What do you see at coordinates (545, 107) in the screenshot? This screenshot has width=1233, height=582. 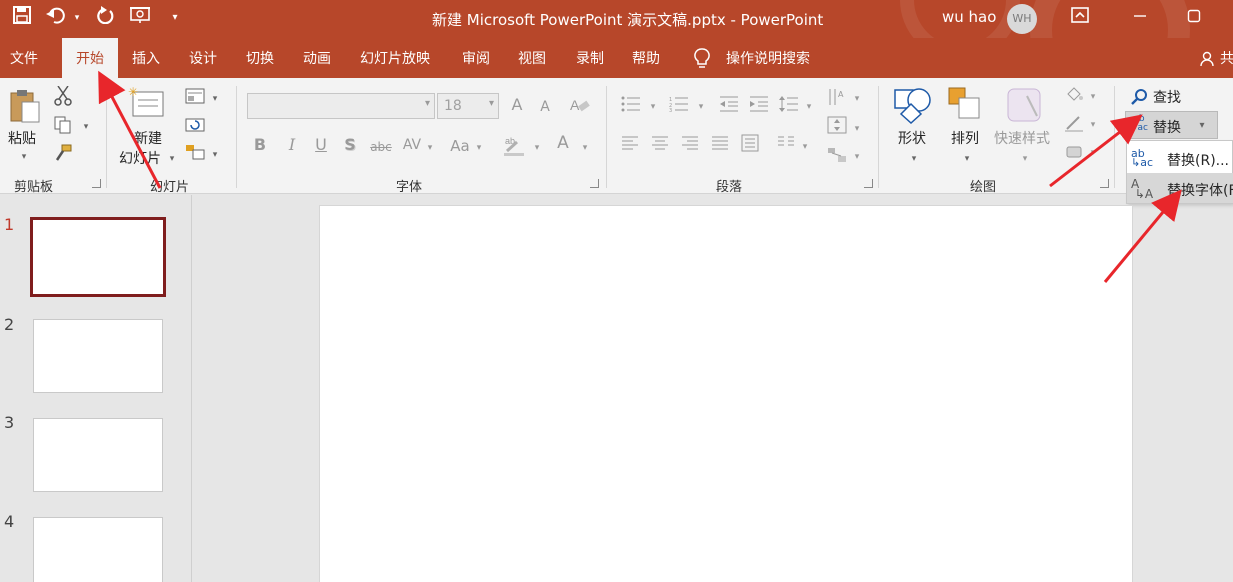 I see `shrink-font-icon: A` at bounding box center [545, 107].